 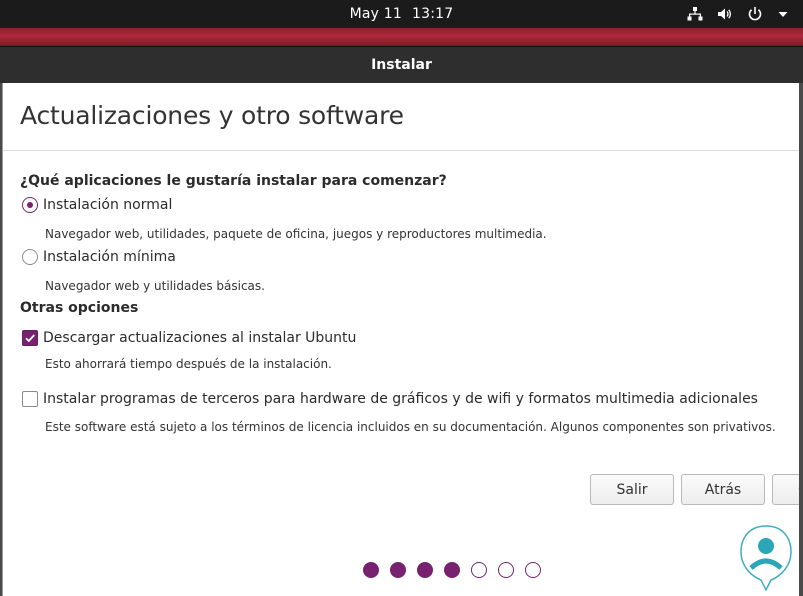 I want to click on quit-button: Salir, so click(x=632, y=489).